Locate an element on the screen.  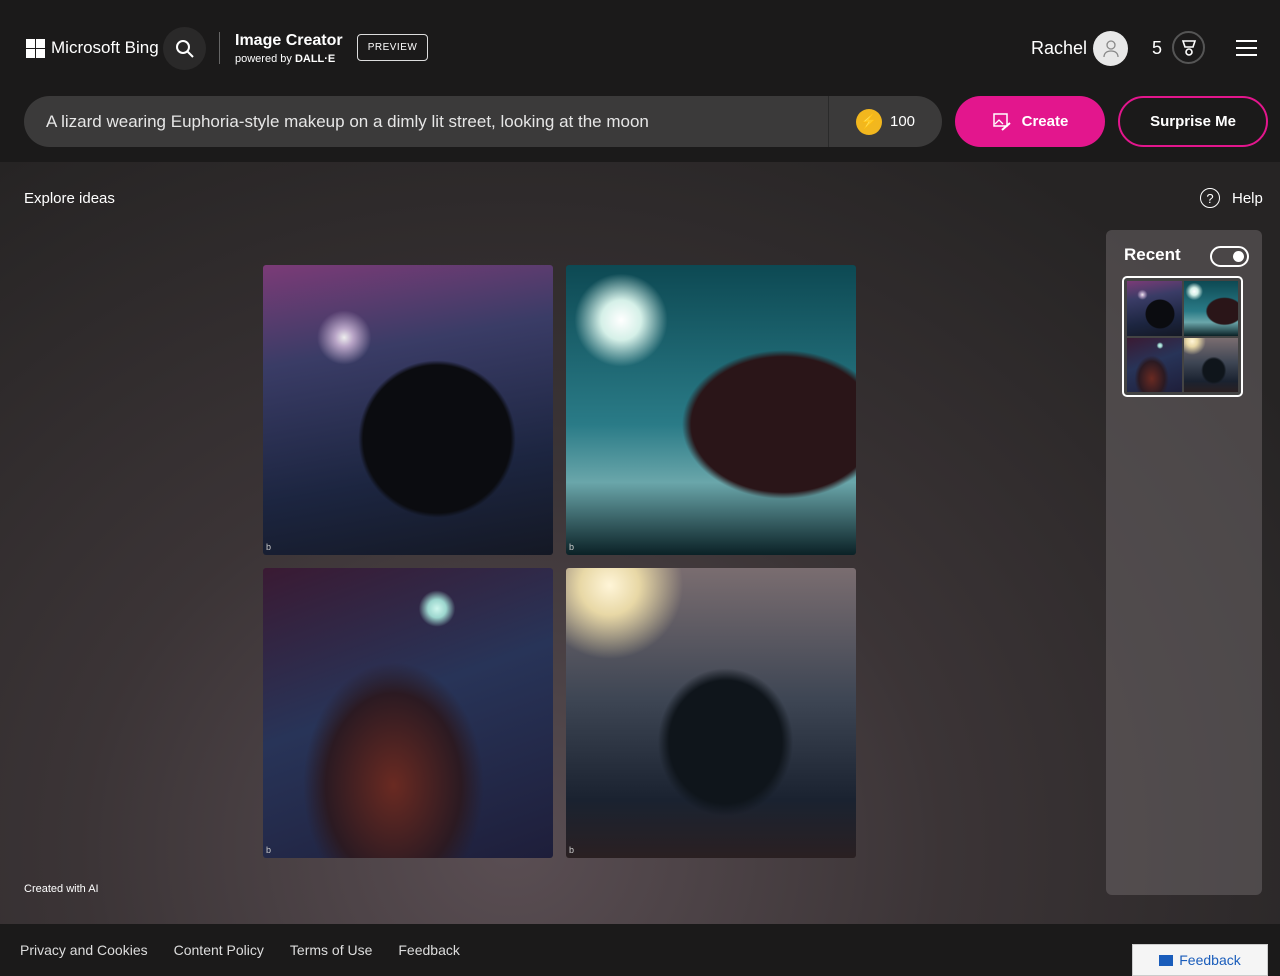
avatar is located at coordinates (1110, 48).